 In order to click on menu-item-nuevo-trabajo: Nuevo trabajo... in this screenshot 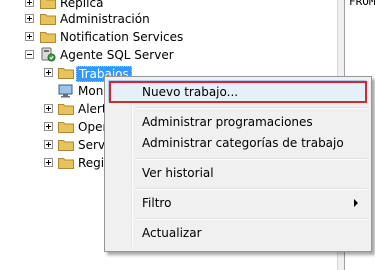, I will do `click(237, 91)`.